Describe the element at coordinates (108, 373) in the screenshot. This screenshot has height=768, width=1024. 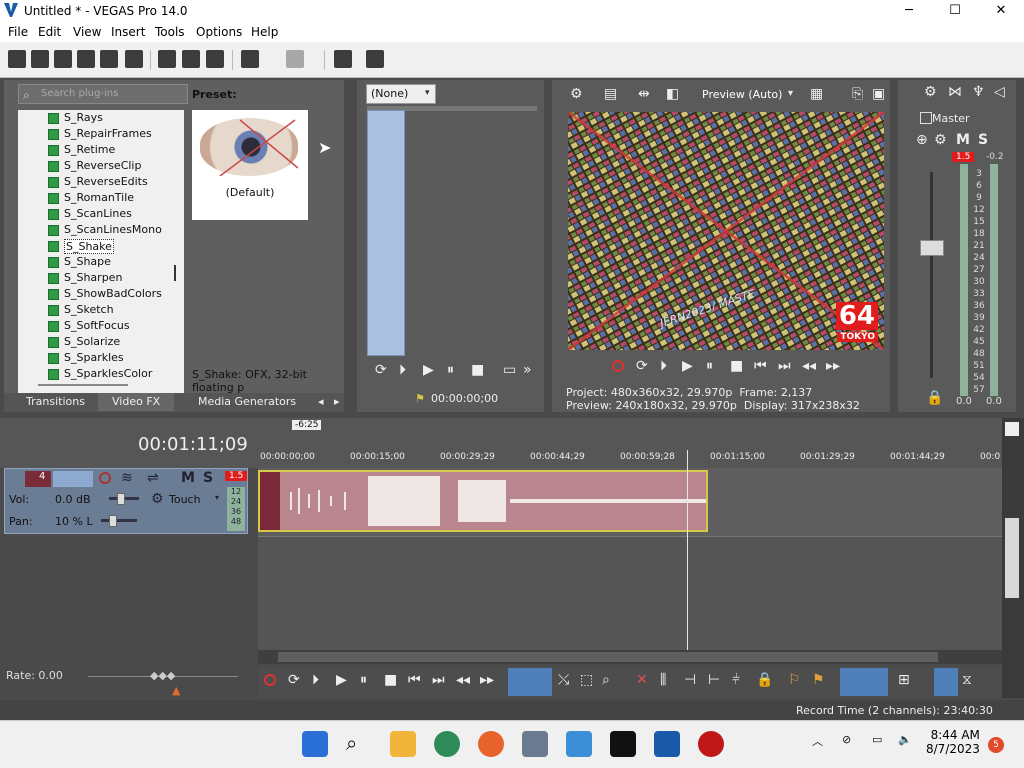
I see `tree-item: S_SparklesColor` at that location.